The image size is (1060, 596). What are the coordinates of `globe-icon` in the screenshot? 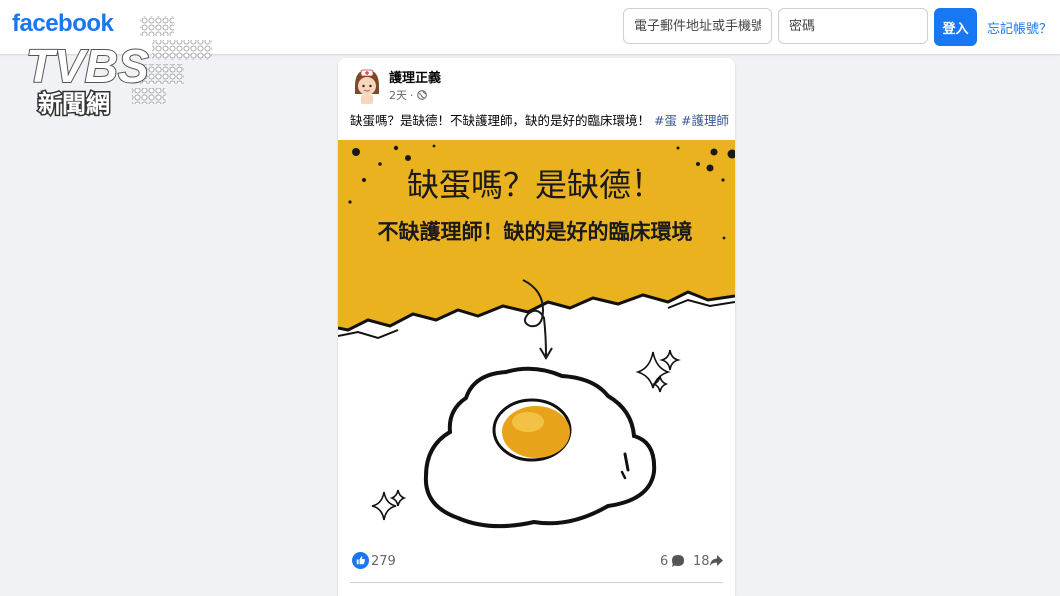 It's located at (421, 95).